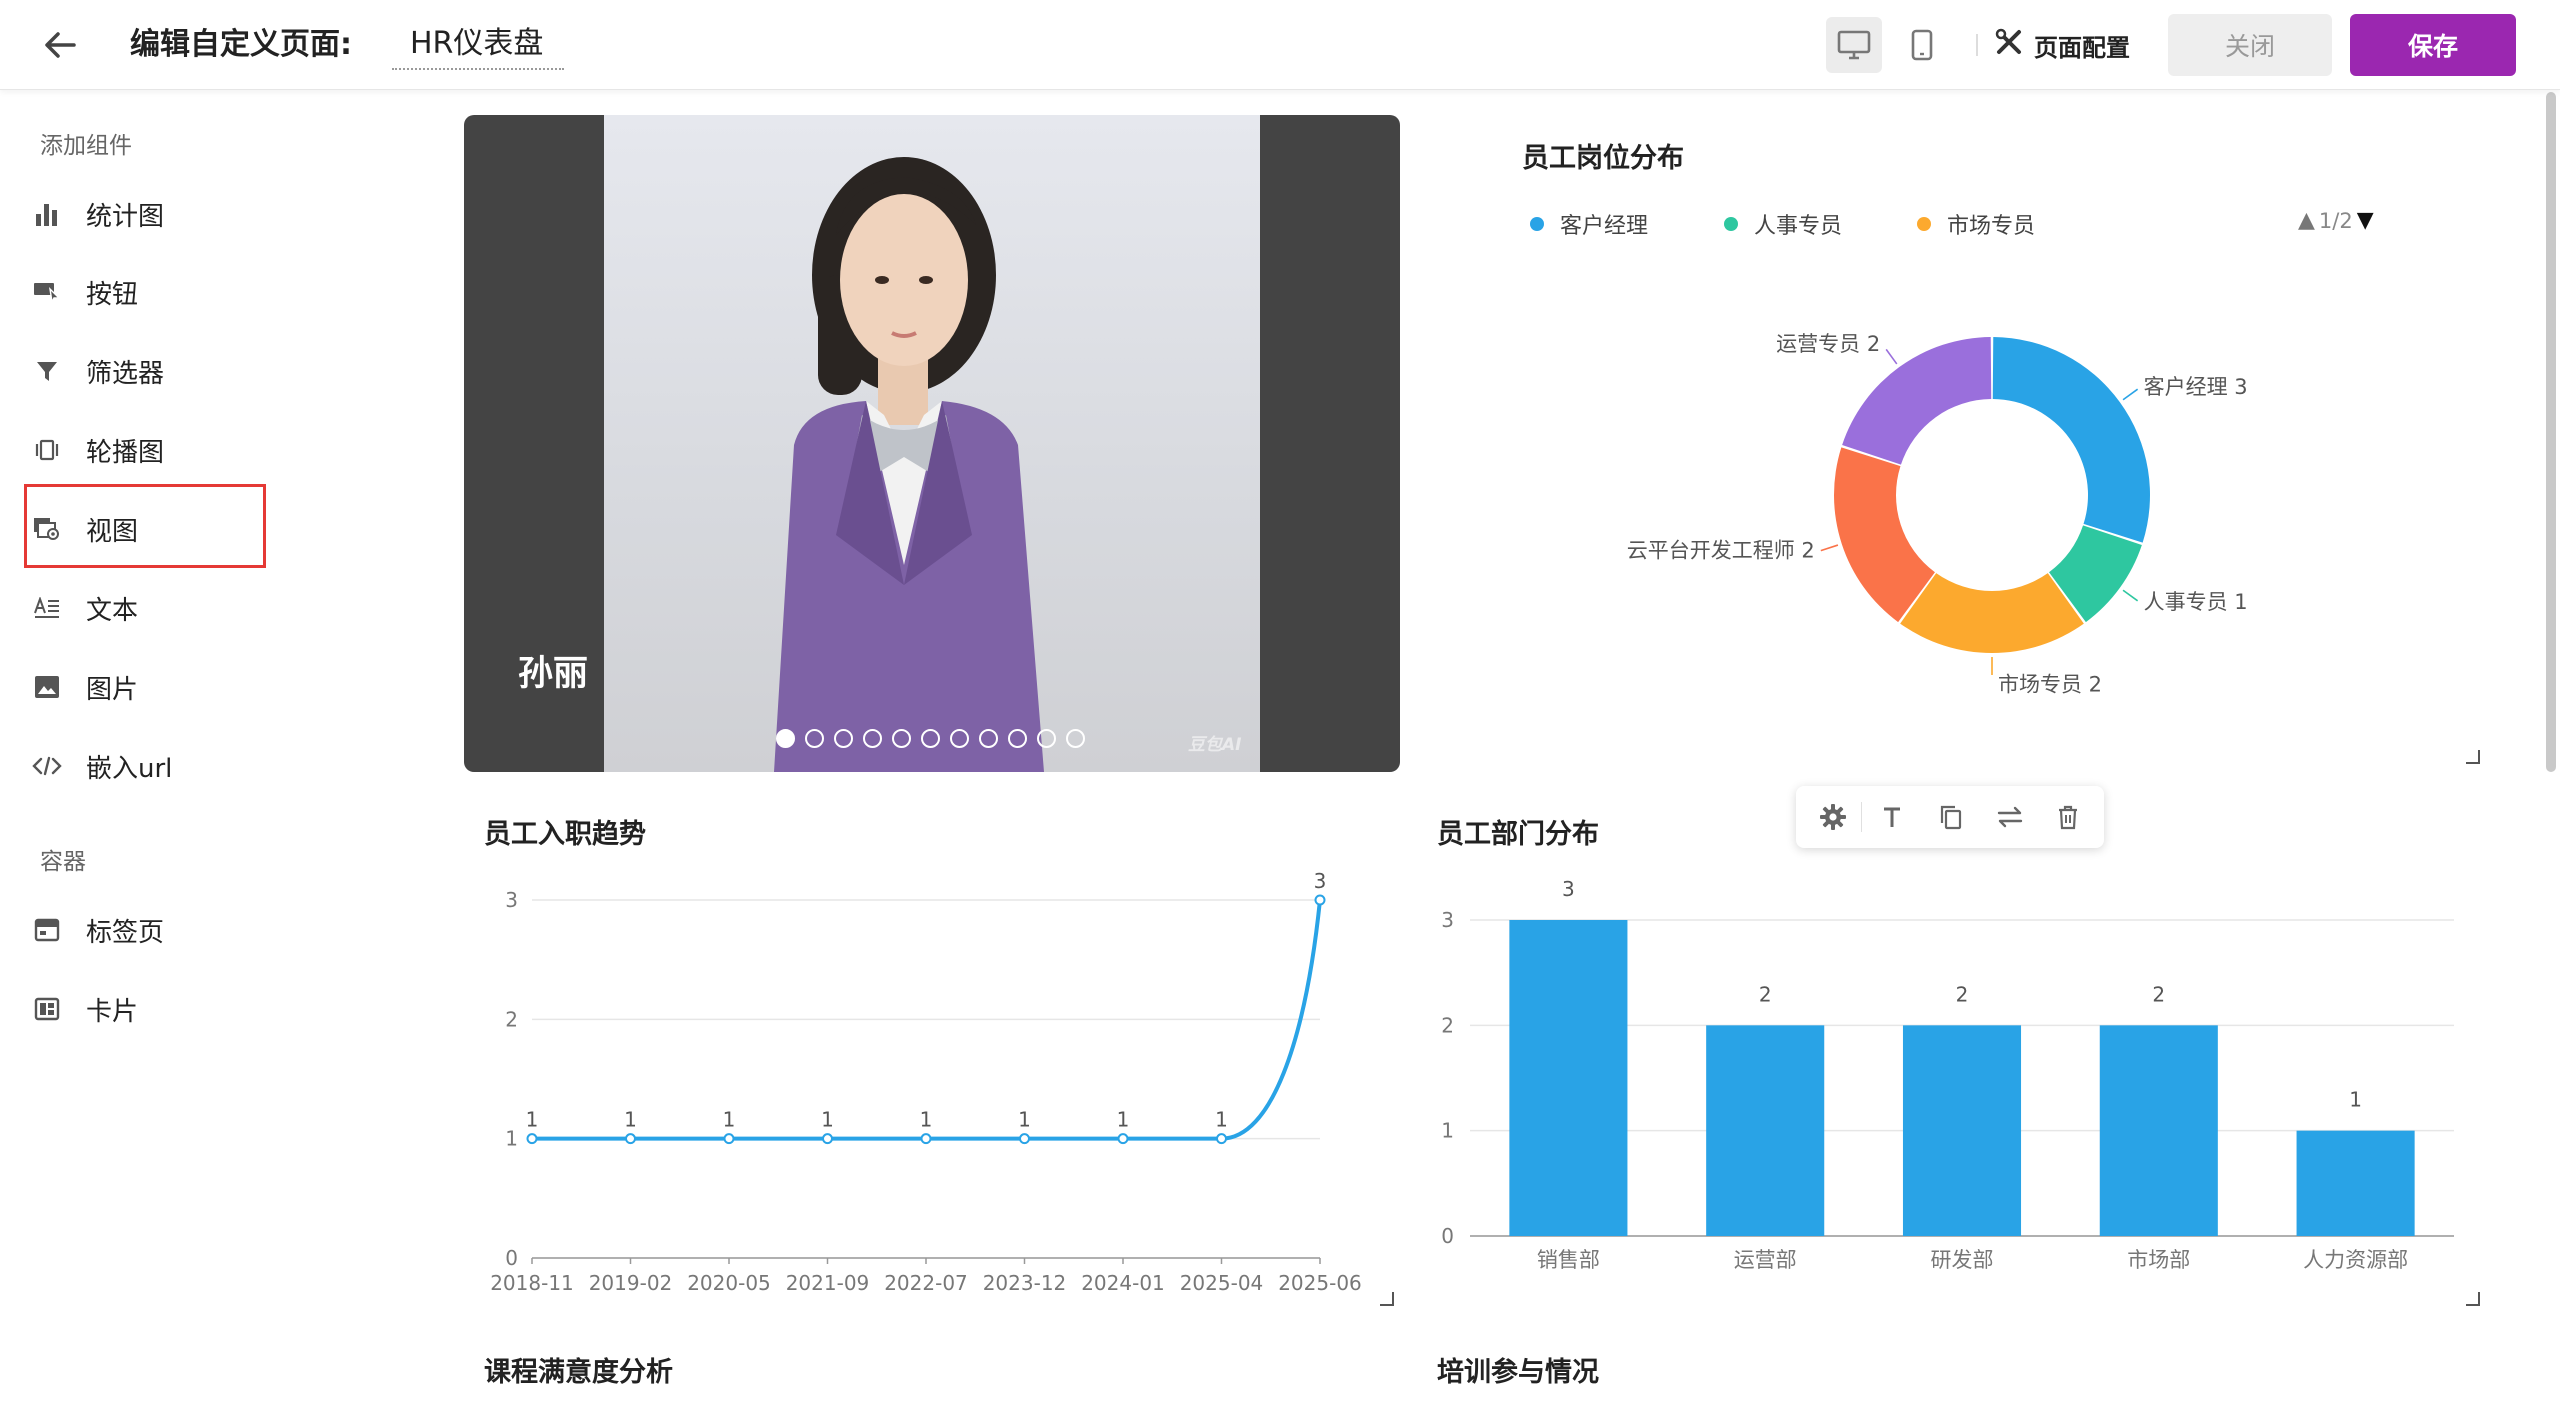 This screenshot has width=2560, height=1424. I want to click on hire-chart-title: 员工入职趋势, so click(565, 834).